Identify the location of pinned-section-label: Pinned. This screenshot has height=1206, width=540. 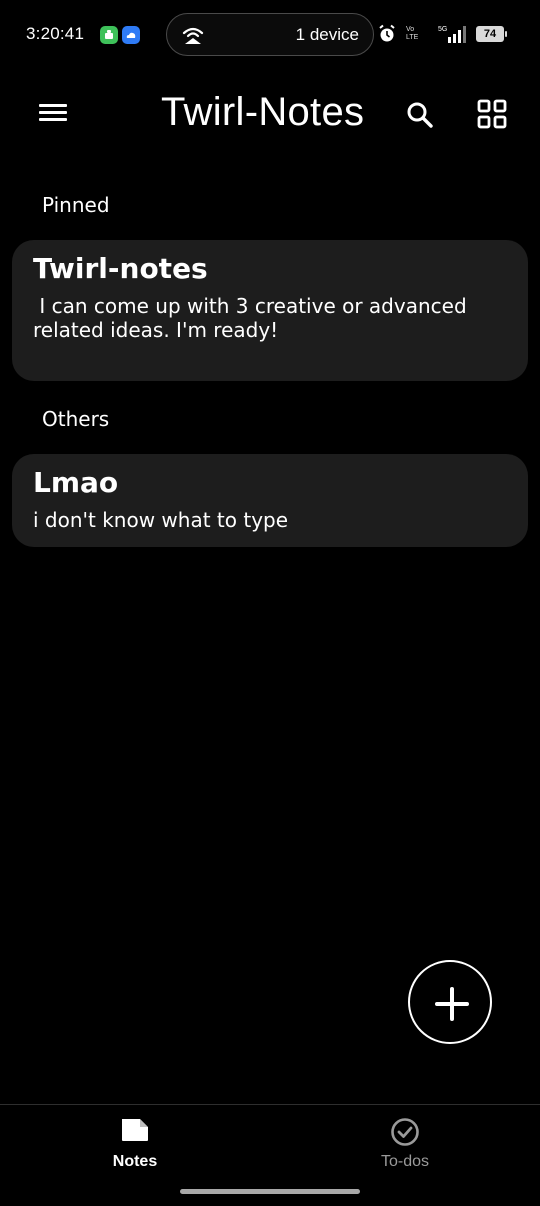
(76, 205).